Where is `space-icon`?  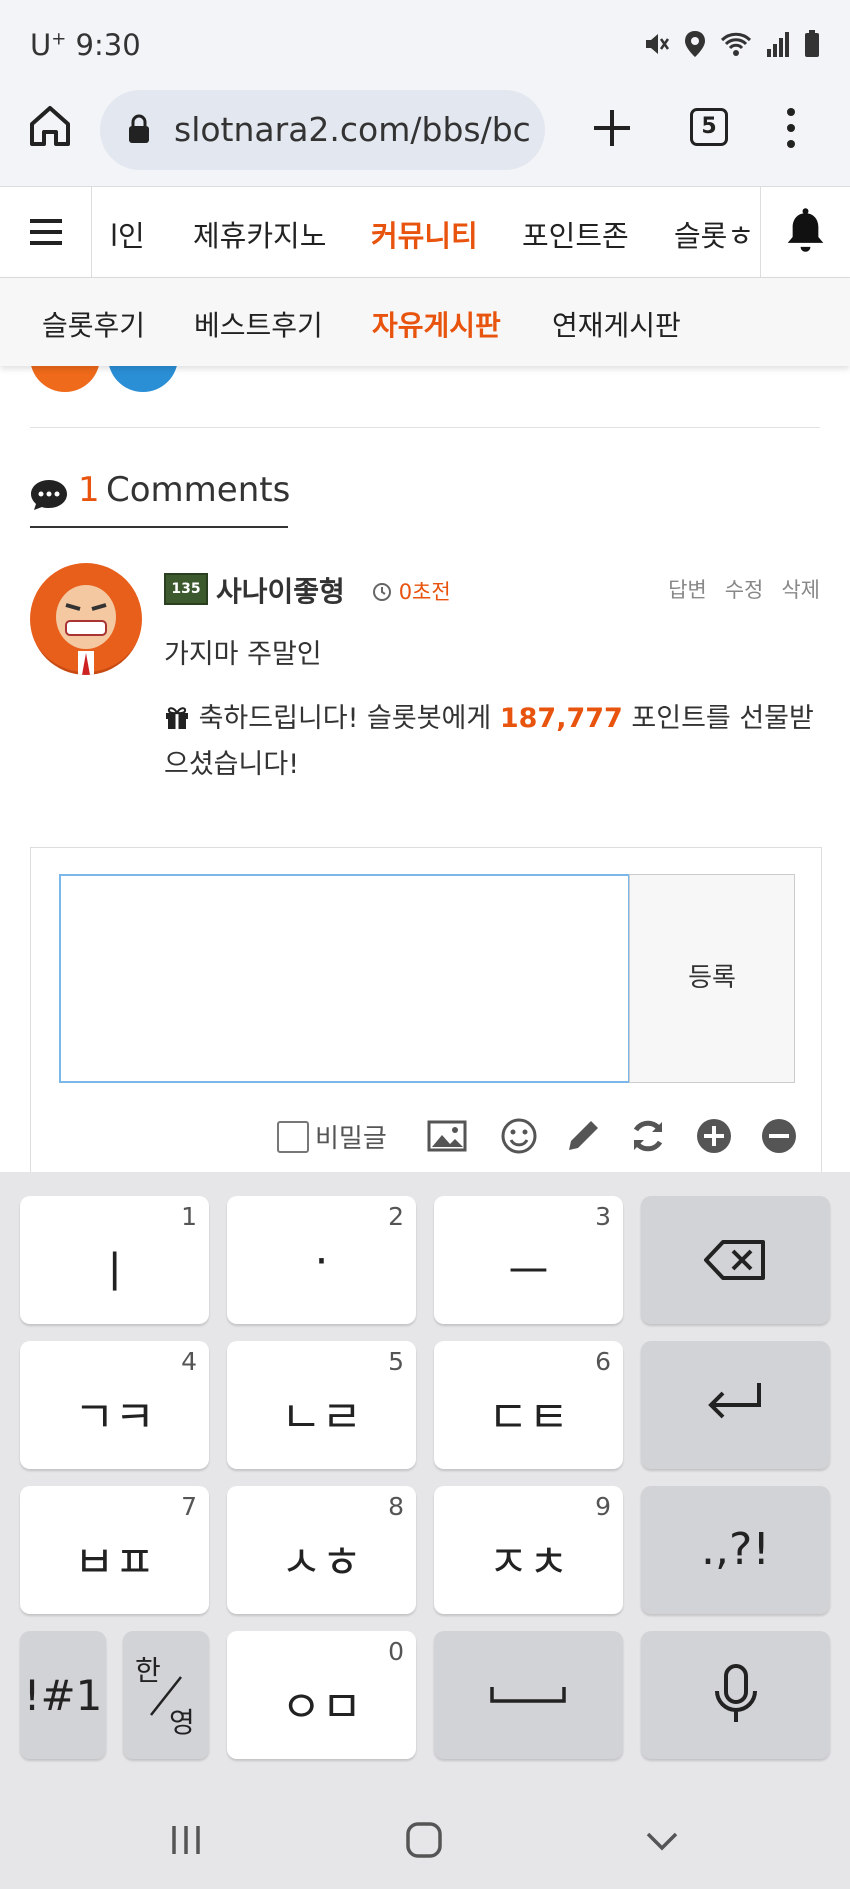 space-icon is located at coordinates (528, 1695).